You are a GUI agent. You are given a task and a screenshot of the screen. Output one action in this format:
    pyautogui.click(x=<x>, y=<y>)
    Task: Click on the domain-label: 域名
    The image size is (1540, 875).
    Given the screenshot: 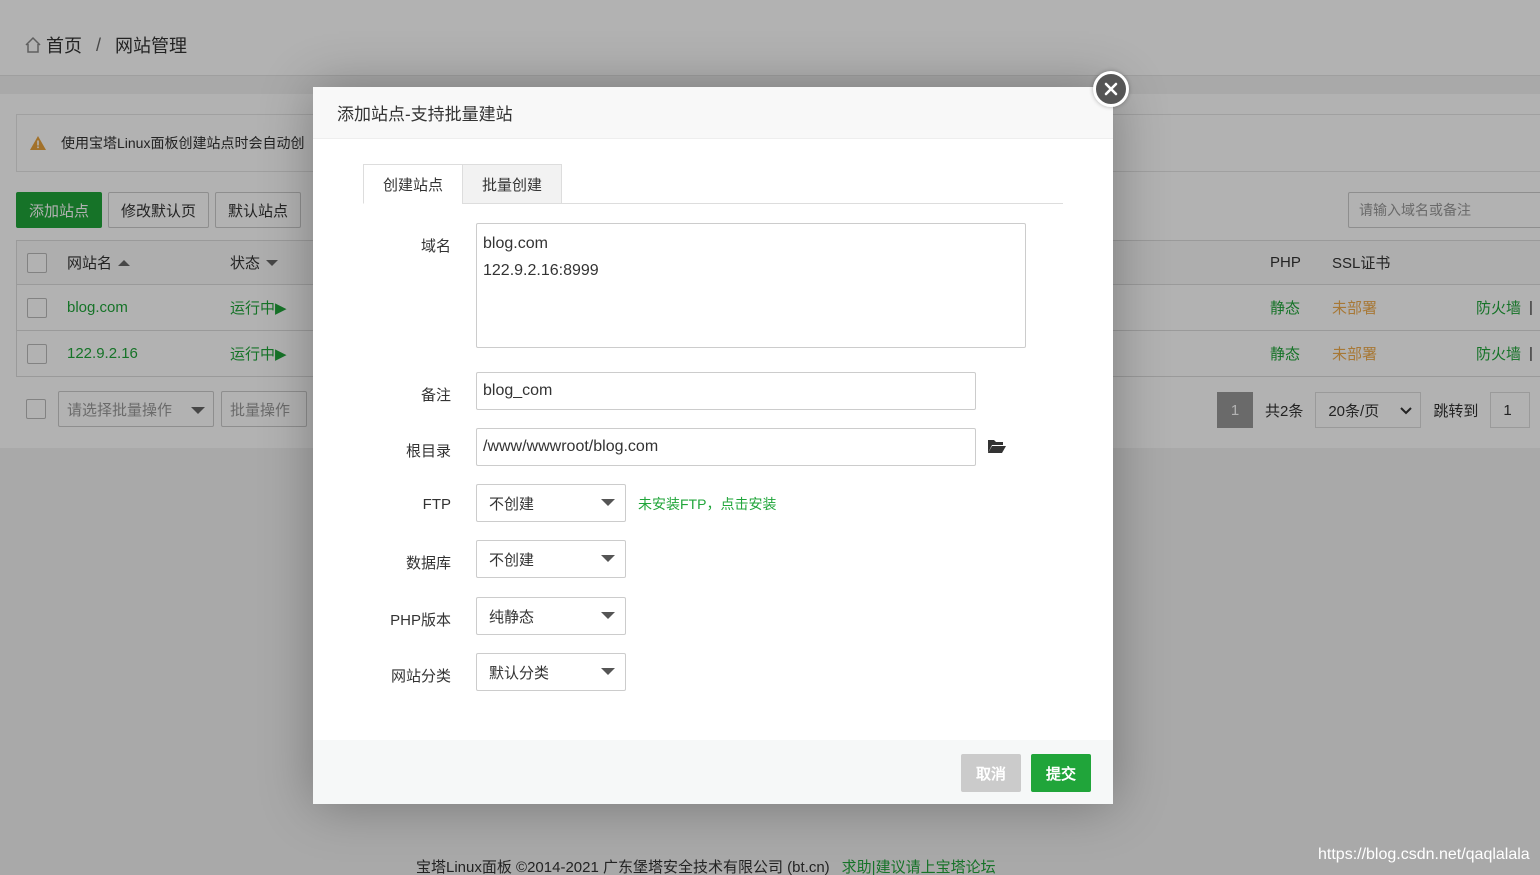 What is the action you would take?
    pyautogui.click(x=435, y=246)
    